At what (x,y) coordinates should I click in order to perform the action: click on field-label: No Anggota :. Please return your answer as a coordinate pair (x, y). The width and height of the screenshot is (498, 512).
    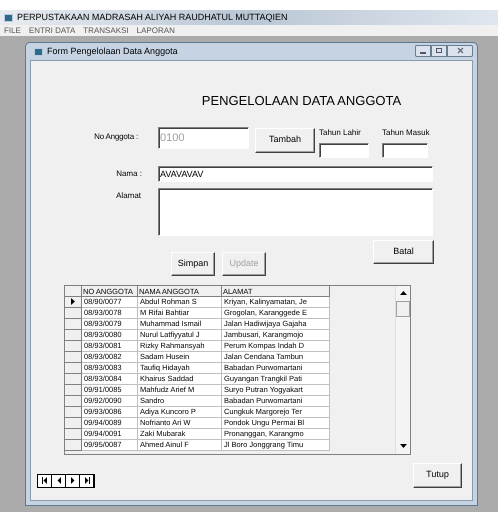
    Looking at the image, I should click on (116, 136).